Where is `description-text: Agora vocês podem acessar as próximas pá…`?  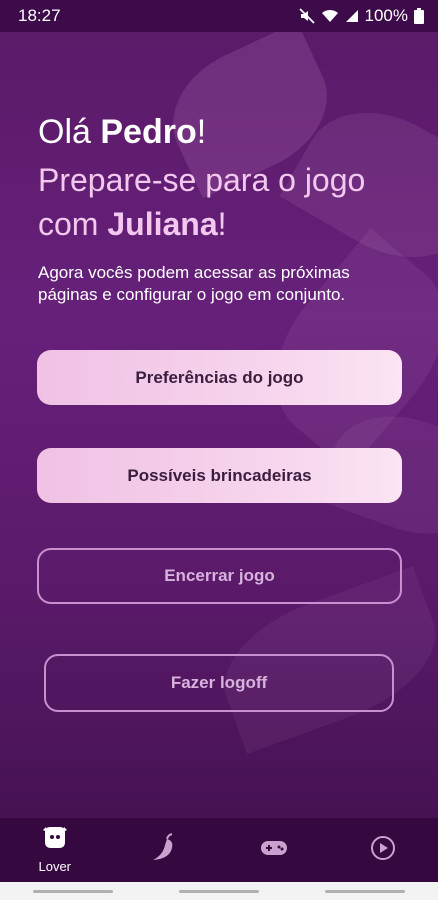
description-text: Agora vocês podem acessar as próximas pá… is located at coordinates (194, 283).